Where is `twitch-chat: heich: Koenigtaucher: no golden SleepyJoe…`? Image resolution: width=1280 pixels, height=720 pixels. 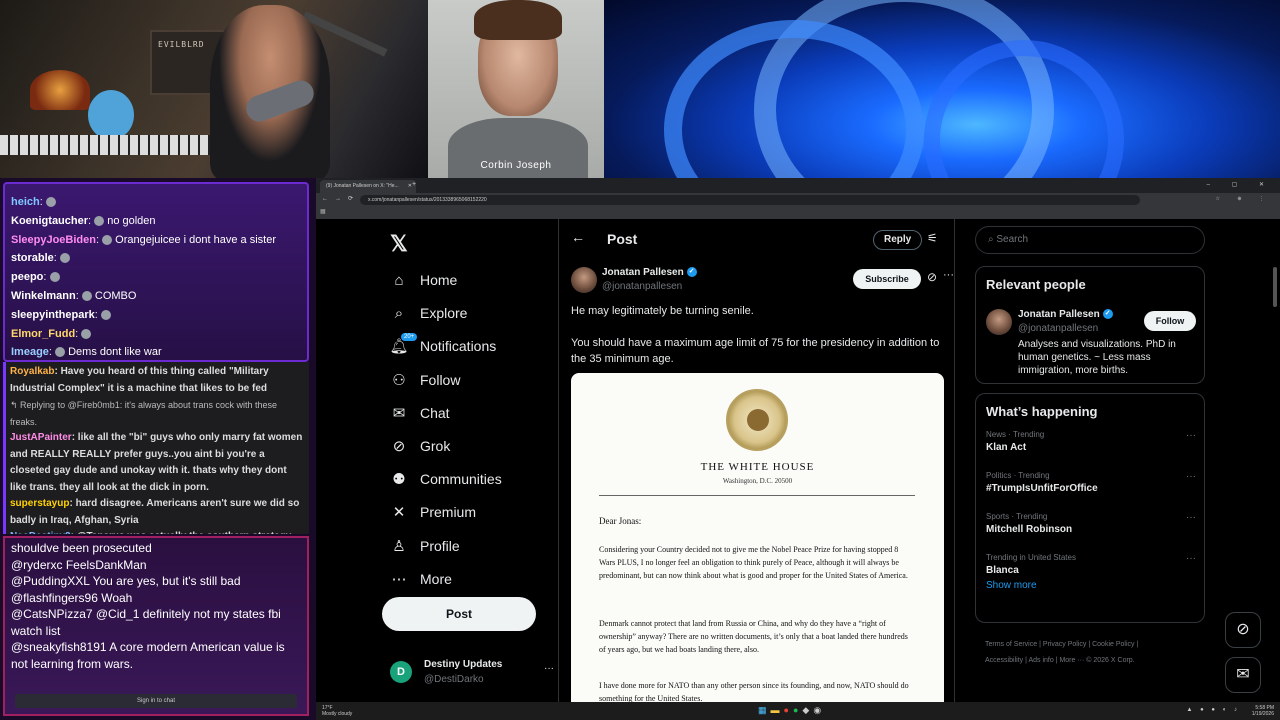
twitch-chat: heich: Koenigtaucher: no golden SleepyJoe… is located at coordinates (156, 272).